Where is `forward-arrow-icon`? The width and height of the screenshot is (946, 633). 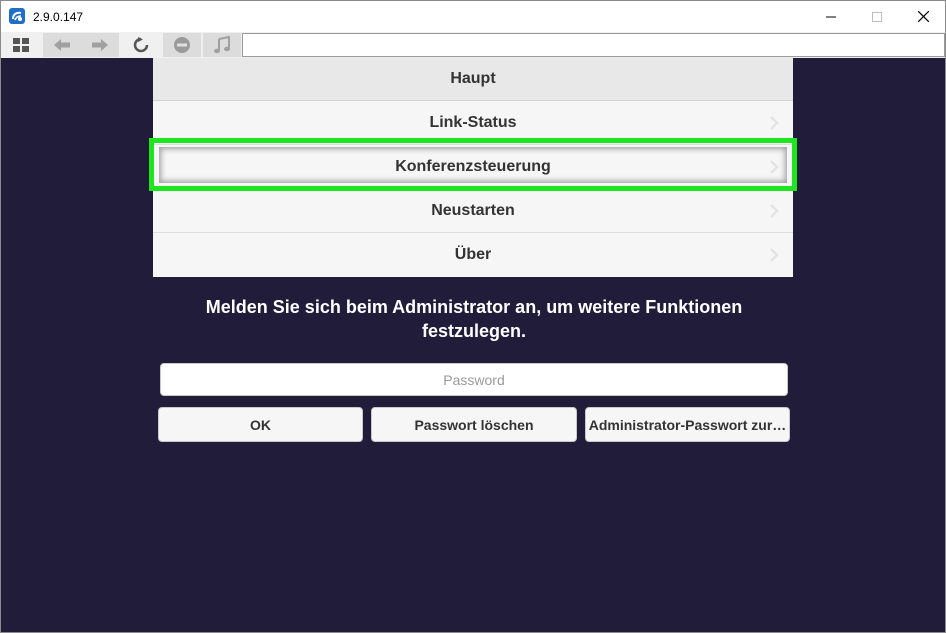
forward-arrow-icon is located at coordinates (100, 45).